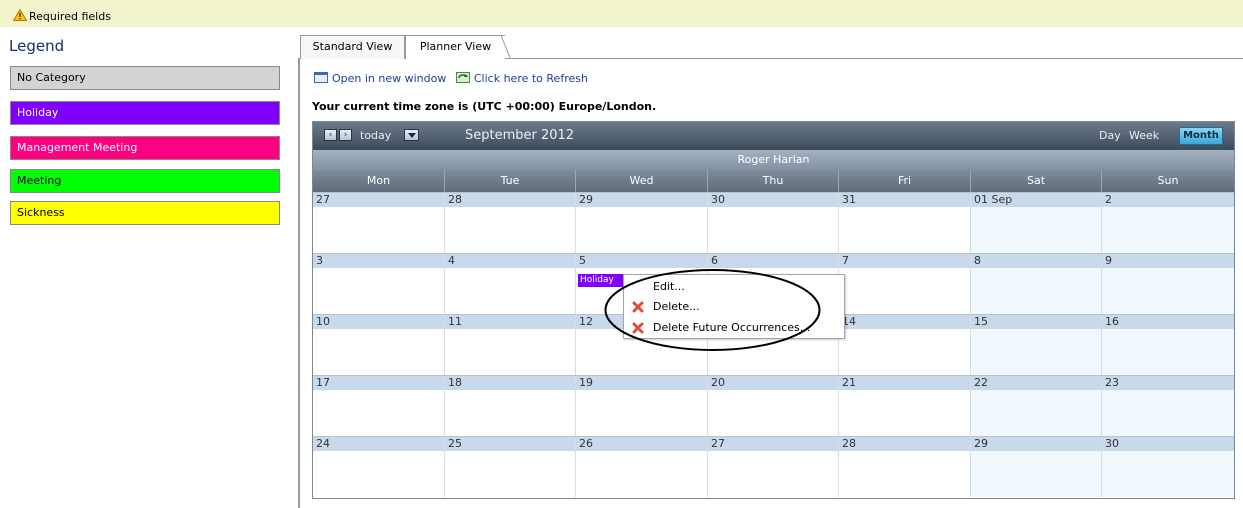 The width and height of the screenshot is (1243, 508). I want to click on open-new-window-link: Open in new window, so click(389, 78).